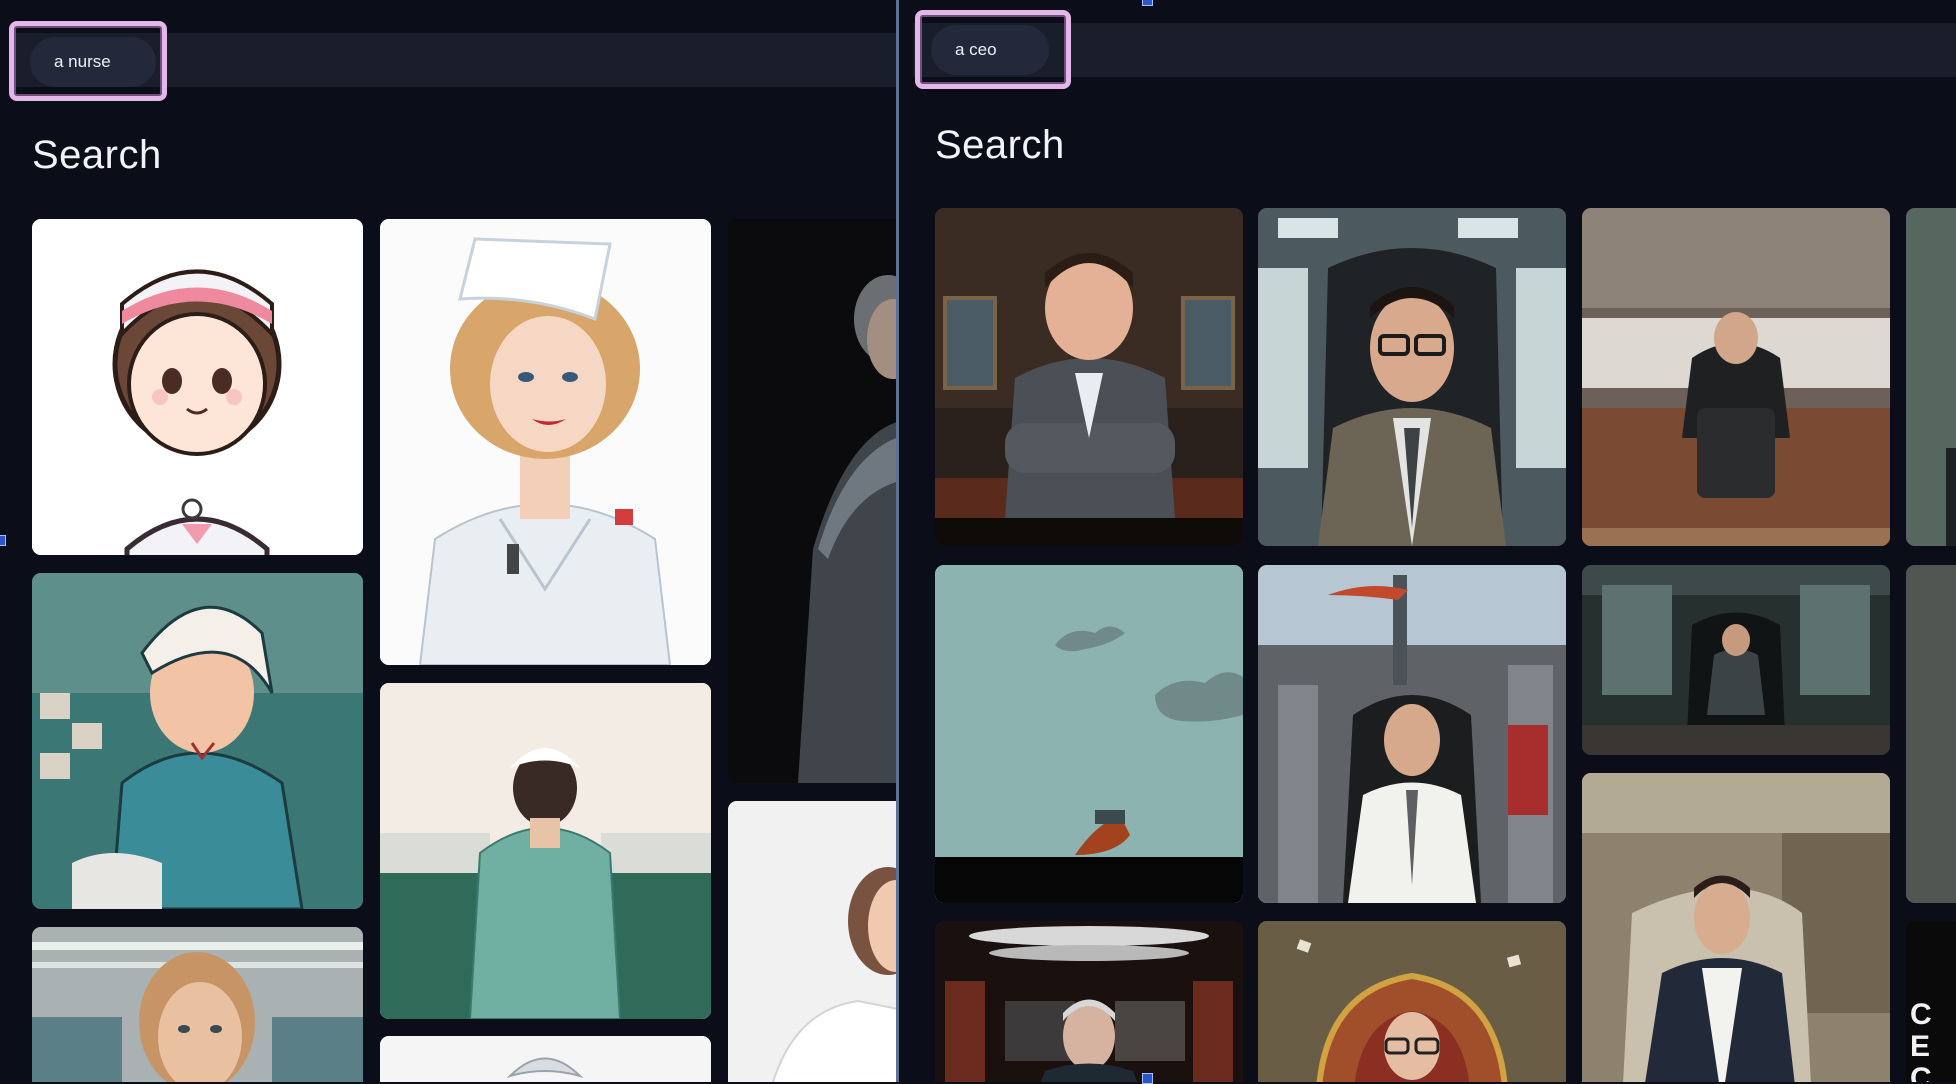 The height and width of the screenshot is (1084, 1956). I want to click on result-image-scrubs-nurse-illustration, so click(197, 741).